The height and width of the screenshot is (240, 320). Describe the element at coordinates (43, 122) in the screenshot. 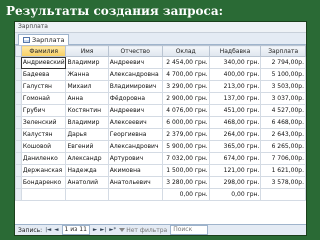

I see `cell-familiya: Зеленский` at that location.